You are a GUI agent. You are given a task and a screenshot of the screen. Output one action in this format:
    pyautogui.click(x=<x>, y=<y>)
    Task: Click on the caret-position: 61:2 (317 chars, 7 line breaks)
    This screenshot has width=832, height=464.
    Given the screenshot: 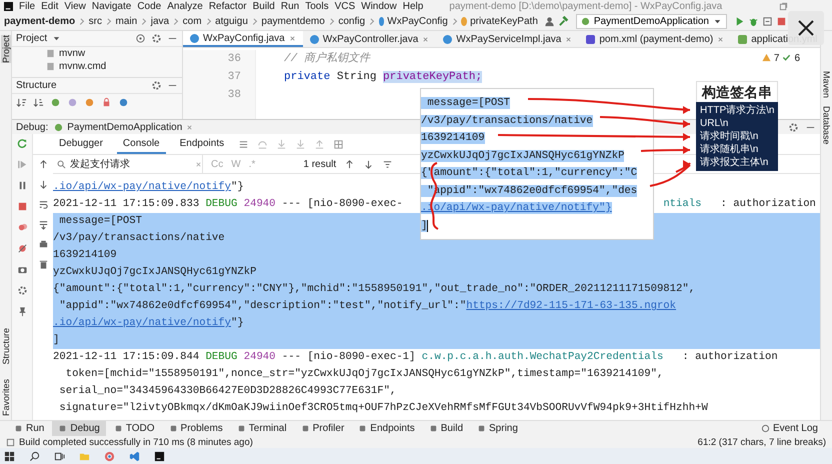 What is the action you would take?
    pyautogui.click(x=762, y=442)
    